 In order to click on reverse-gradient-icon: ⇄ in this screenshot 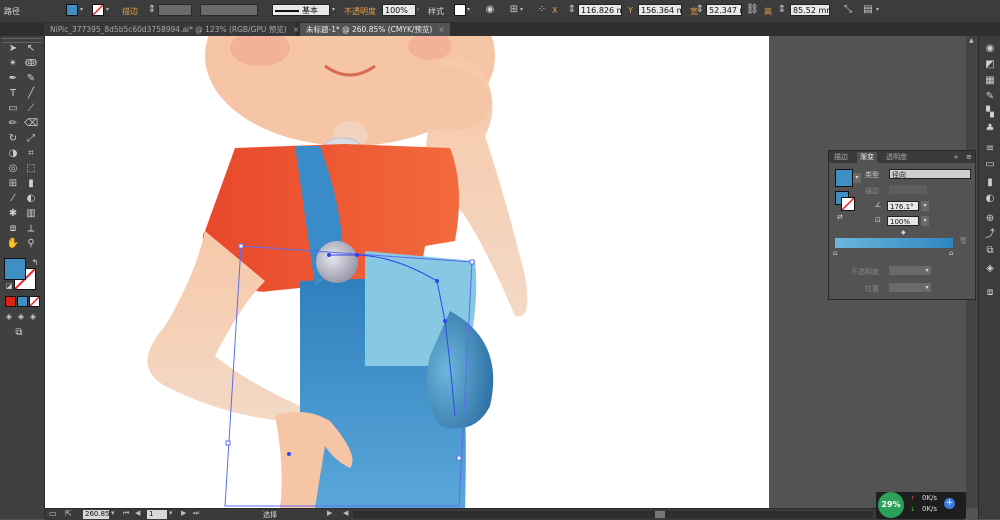, I will do `click(840, 217)`.